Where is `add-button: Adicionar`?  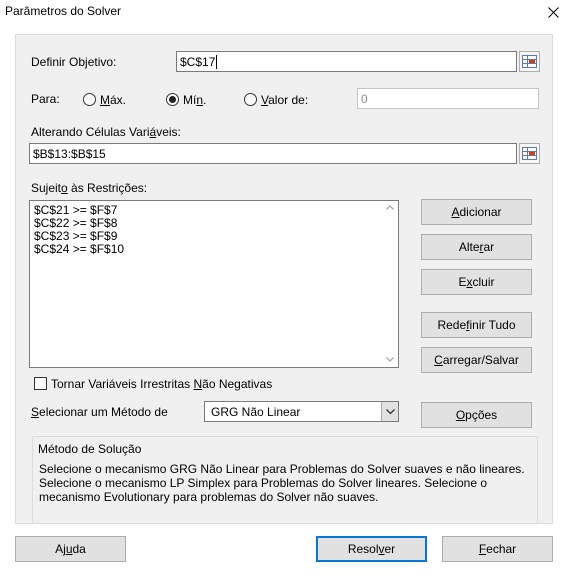 add-button: Adicionar is located at coordinates (476, 212).